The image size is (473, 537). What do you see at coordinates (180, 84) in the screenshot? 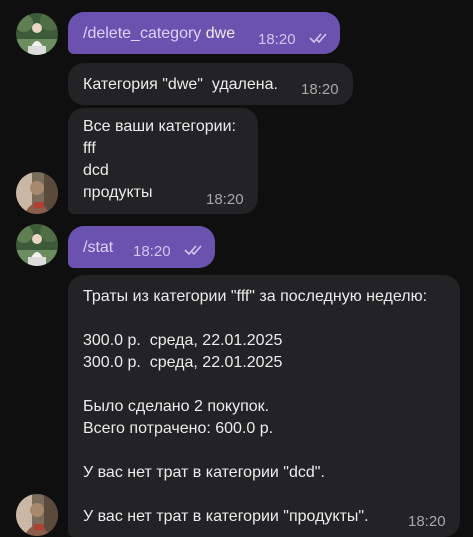
I see `message-text: Категория "dwe" удалена.` at bounding box center [180, 84].